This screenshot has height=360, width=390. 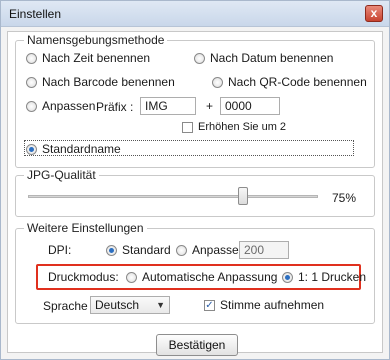 I want to click on print-auto-label: Automatische Anpassung, so click(x=210, y=277).